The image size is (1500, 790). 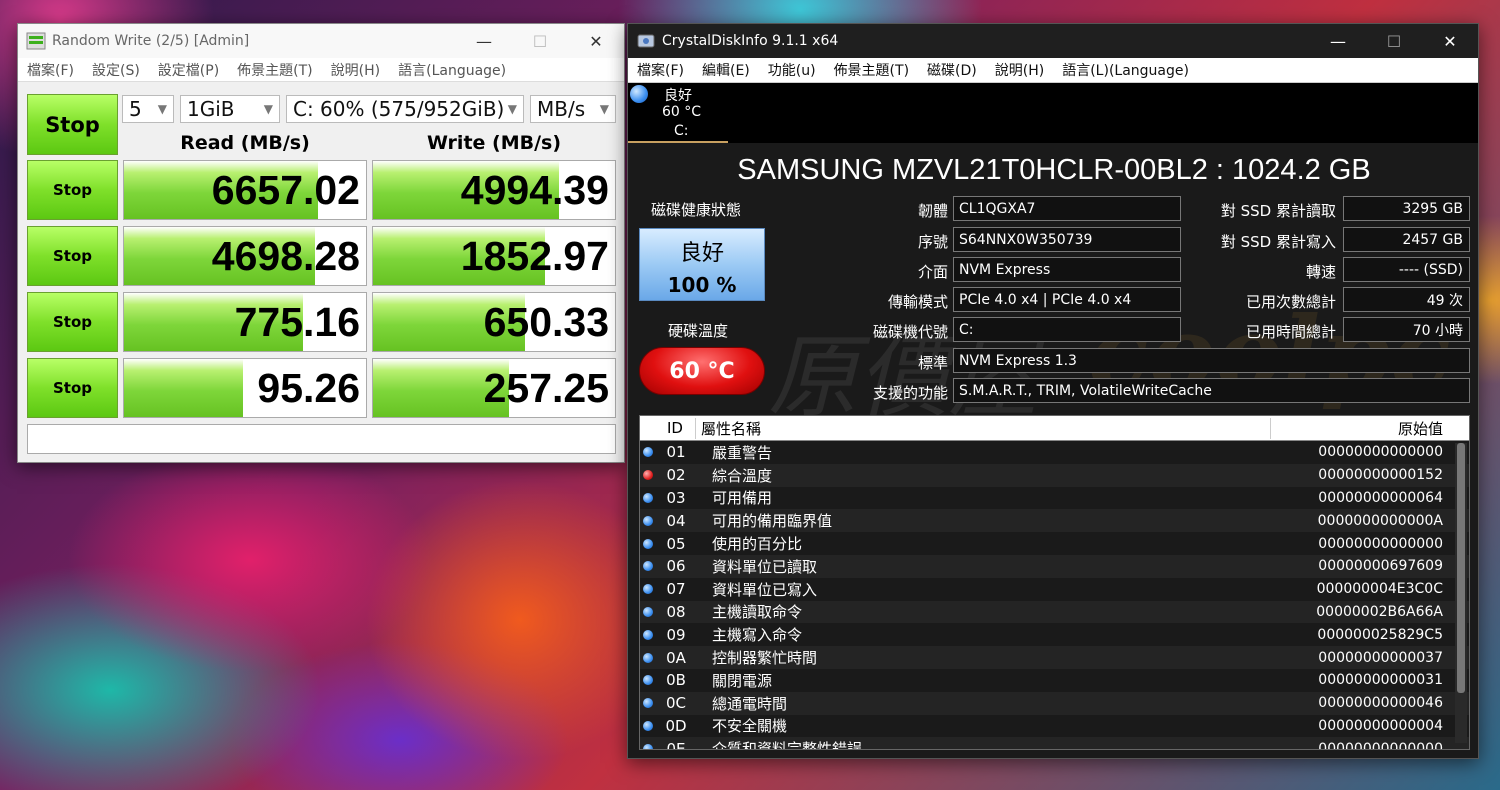 I want to click on power-count-label: 已用次數總計, so click(x=1290, y=302).